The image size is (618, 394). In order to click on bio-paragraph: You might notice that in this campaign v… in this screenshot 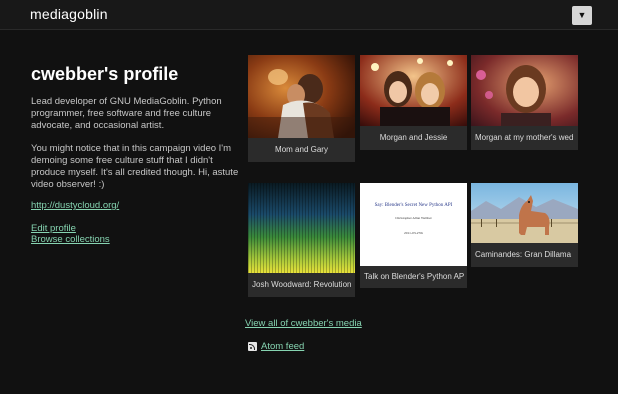, I will do `click(135, 166)`.